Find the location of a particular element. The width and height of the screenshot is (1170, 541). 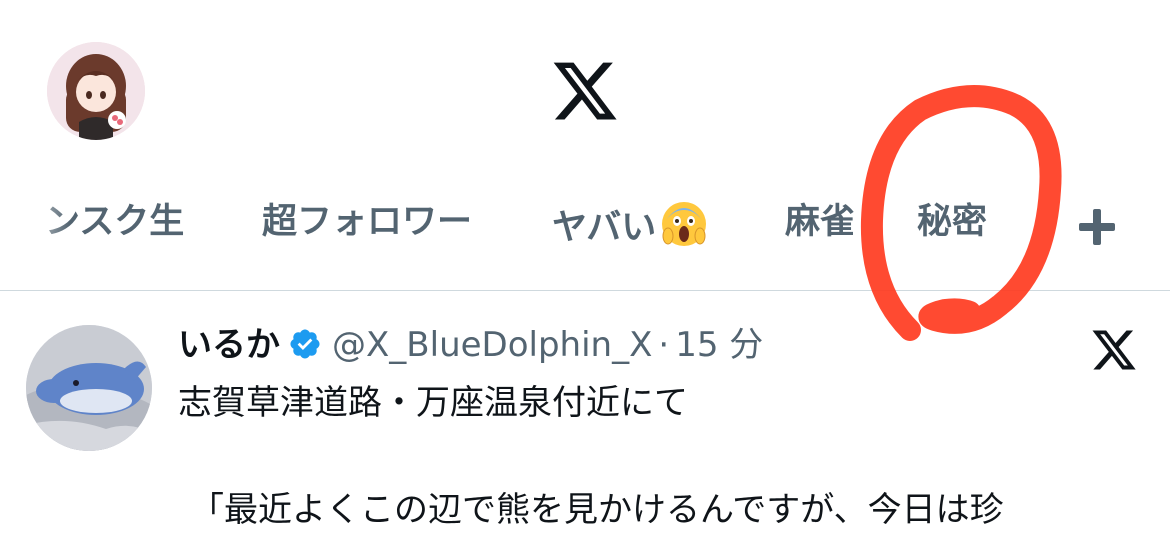

tweet-text-line: 志賀草津道路・万座温泉付近にて is located at coordinates (433, 403).